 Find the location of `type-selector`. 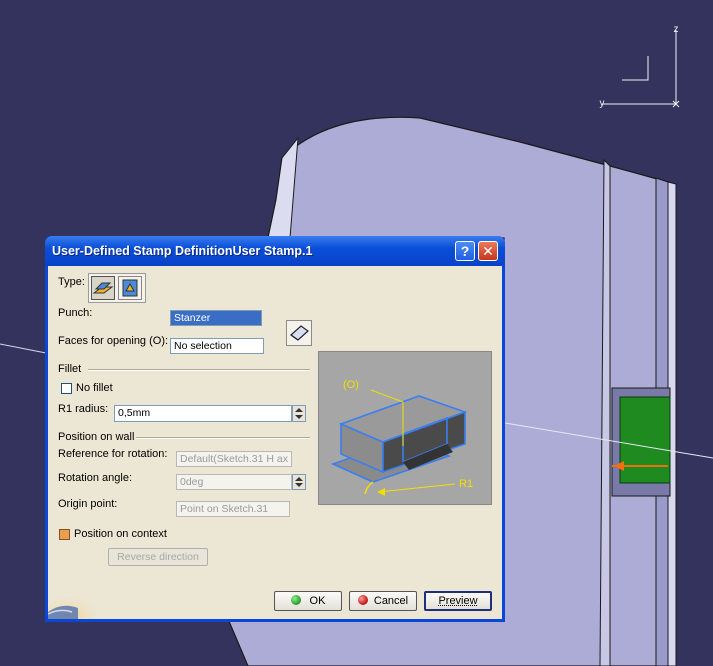

type-selector is located at coordinates (117, 288).